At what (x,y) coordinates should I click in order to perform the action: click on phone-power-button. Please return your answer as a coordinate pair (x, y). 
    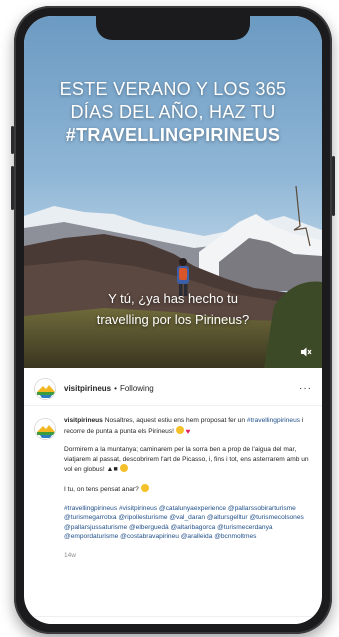
    Looking at the image, I should click on (333, 186).